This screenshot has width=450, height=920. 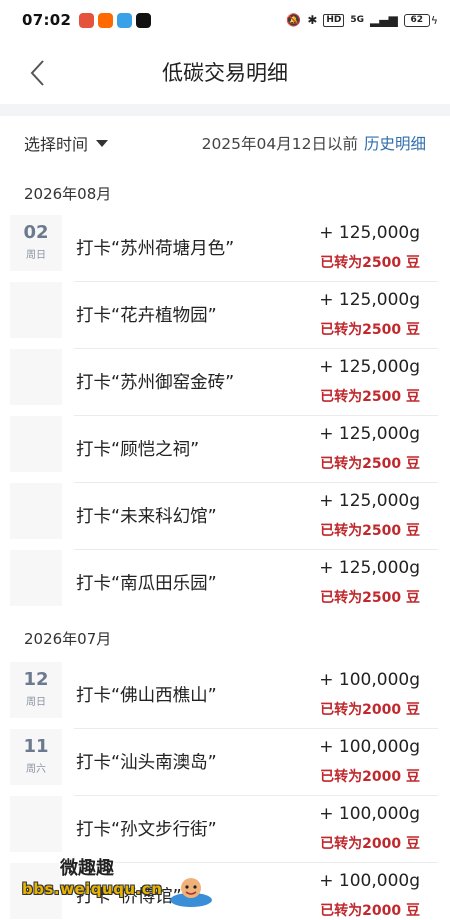 I want to click on battery-level: 62, so click(x=416, y=20).